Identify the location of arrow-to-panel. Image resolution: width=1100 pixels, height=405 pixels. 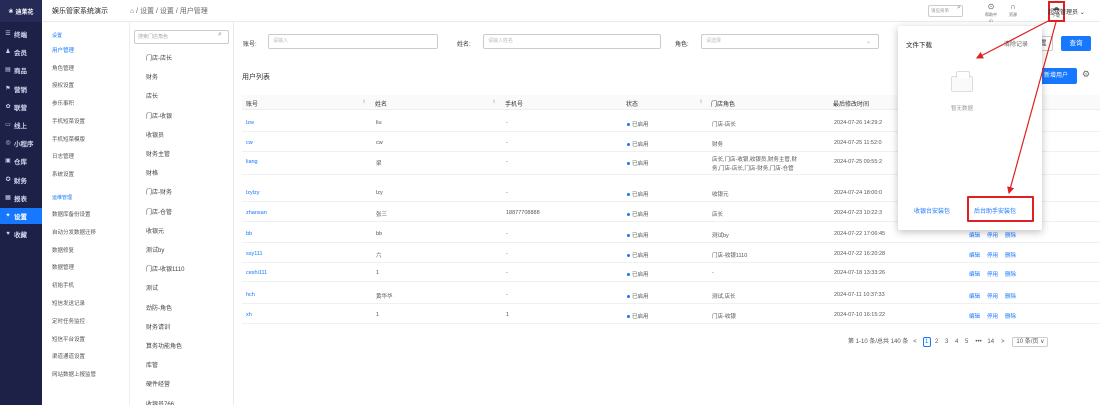
(1013, 39).